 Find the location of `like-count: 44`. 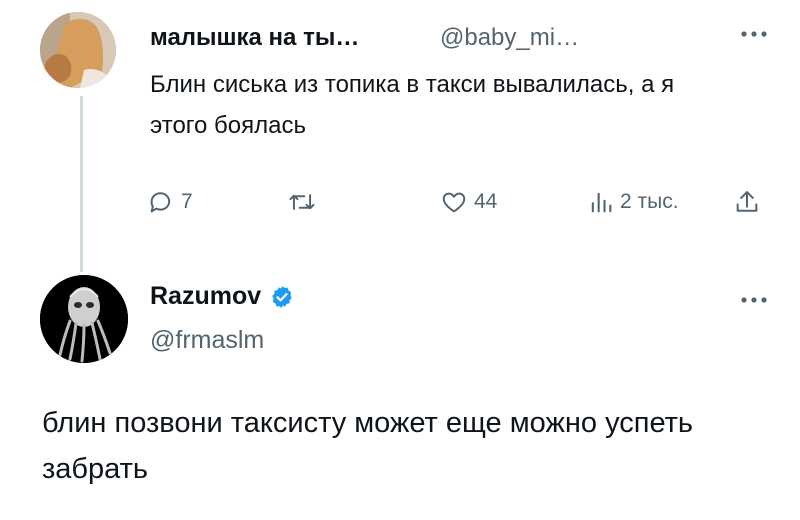

like-count: 44 is located at coordinates (486, 201).